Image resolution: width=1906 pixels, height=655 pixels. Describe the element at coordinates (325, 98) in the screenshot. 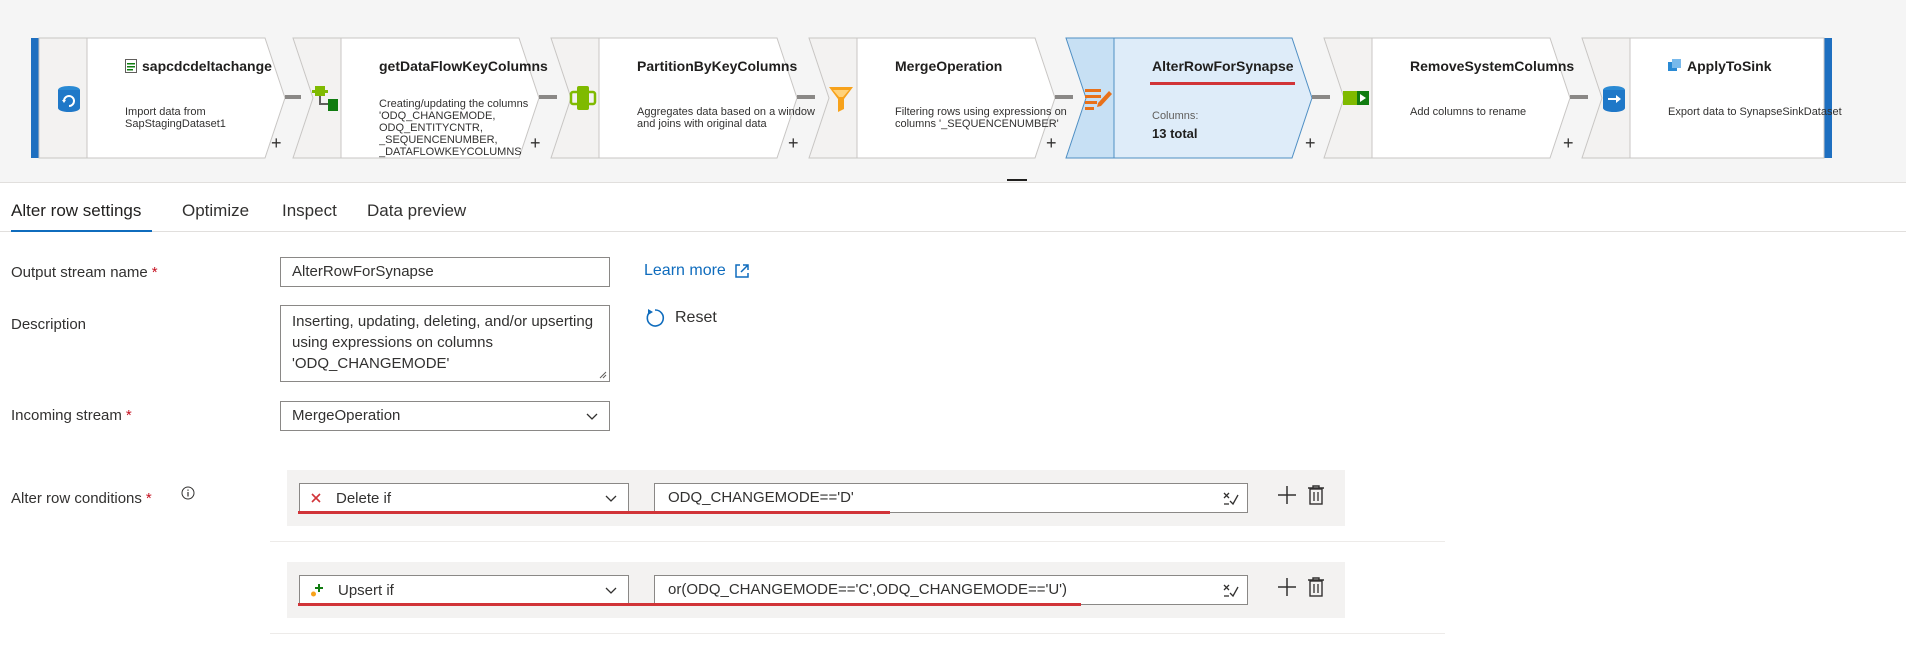

I see `derived-column-icon` at that location.